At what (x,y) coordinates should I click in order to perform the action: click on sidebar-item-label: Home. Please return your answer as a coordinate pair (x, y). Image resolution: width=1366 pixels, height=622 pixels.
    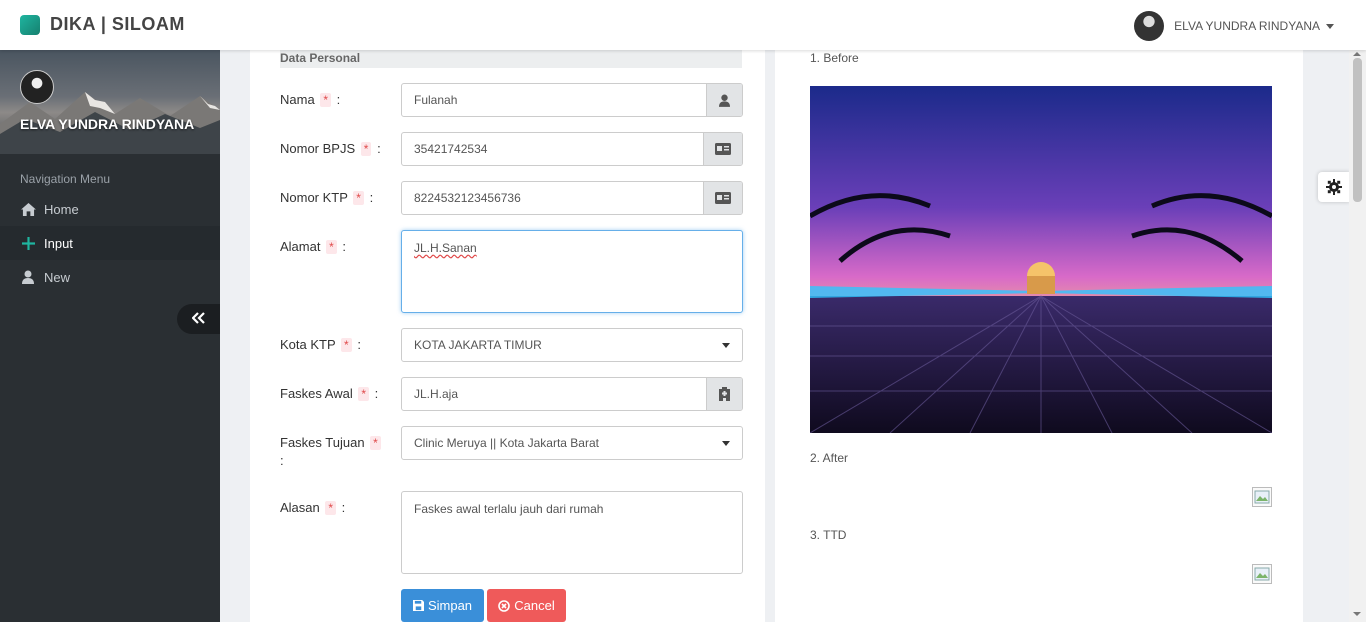
    Looking at the image, I should click on (61, 209).